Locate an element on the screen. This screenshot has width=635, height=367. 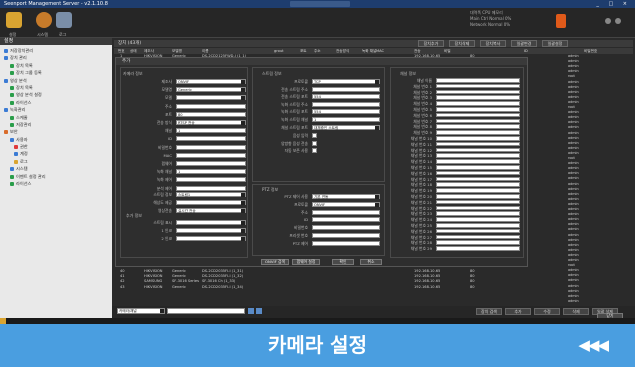
settings-icon is located at coordinates (14, 20).